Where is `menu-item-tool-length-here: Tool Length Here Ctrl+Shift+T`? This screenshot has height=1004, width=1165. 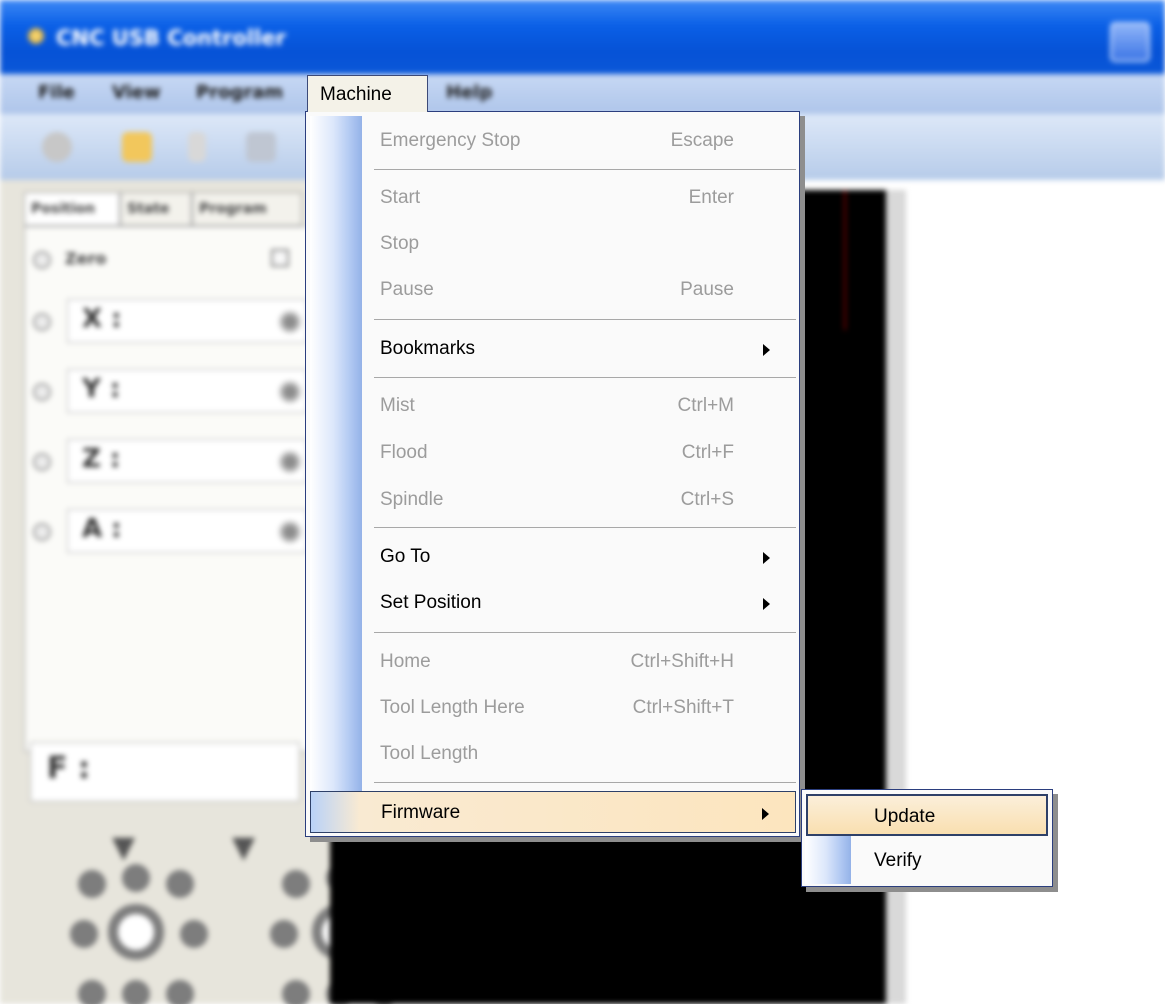
menu-item-tool-length-here: Tool Length Here Ctrl+Shift+T is located at coordinates (579, 708).